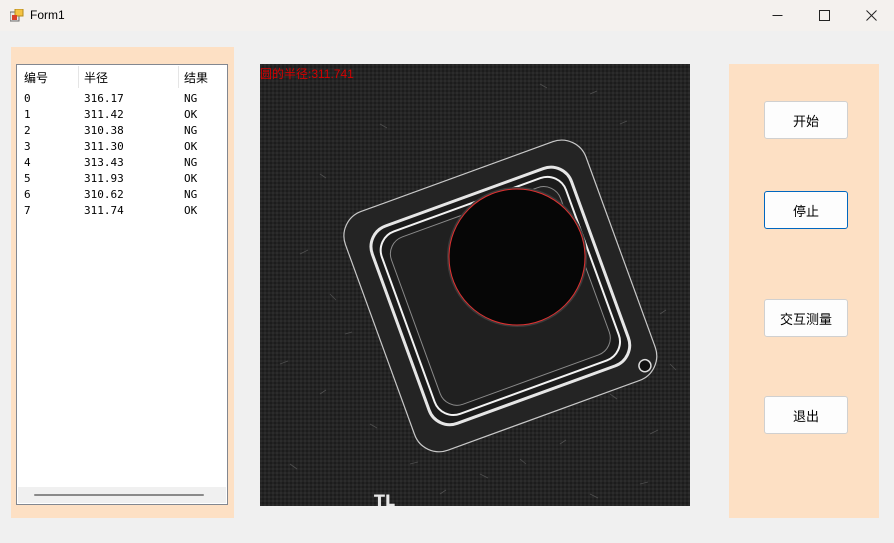  What do you see at coordinates (384, 498) in the screenshot?
I see `partial-bottom-text: TL` at bounding box center [384, 498].